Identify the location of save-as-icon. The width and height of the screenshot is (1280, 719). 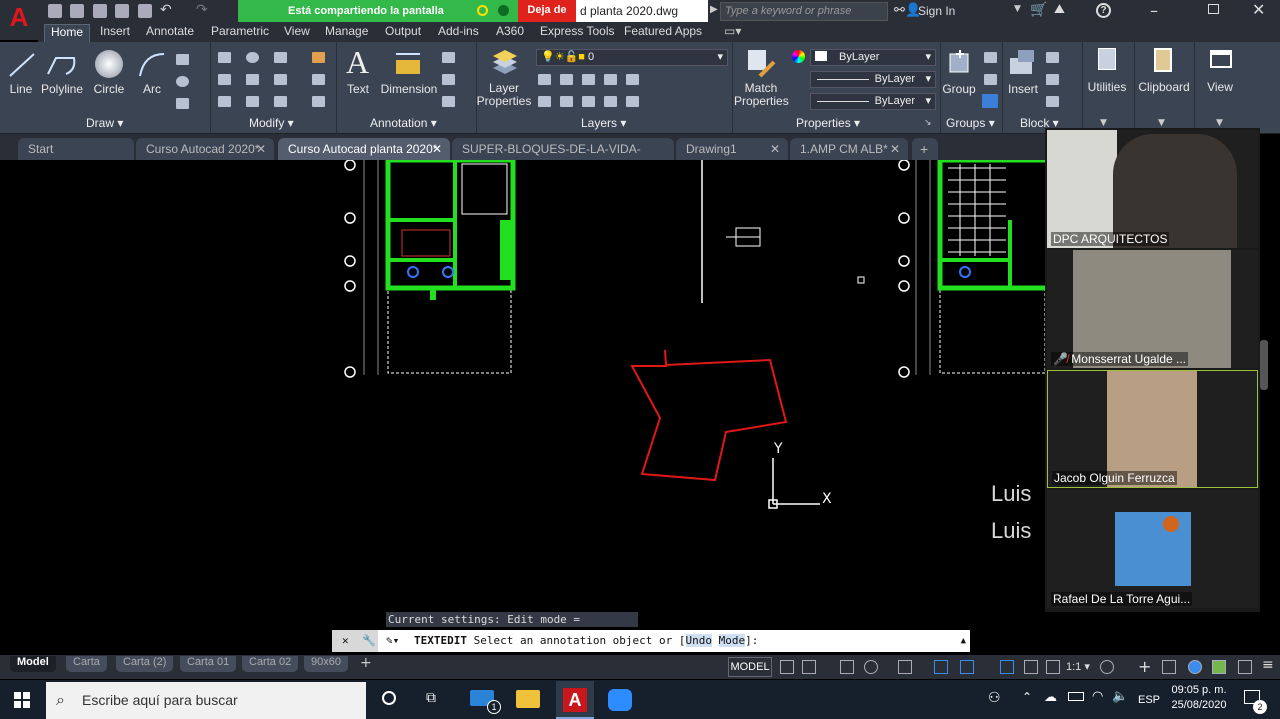
(122, 11).